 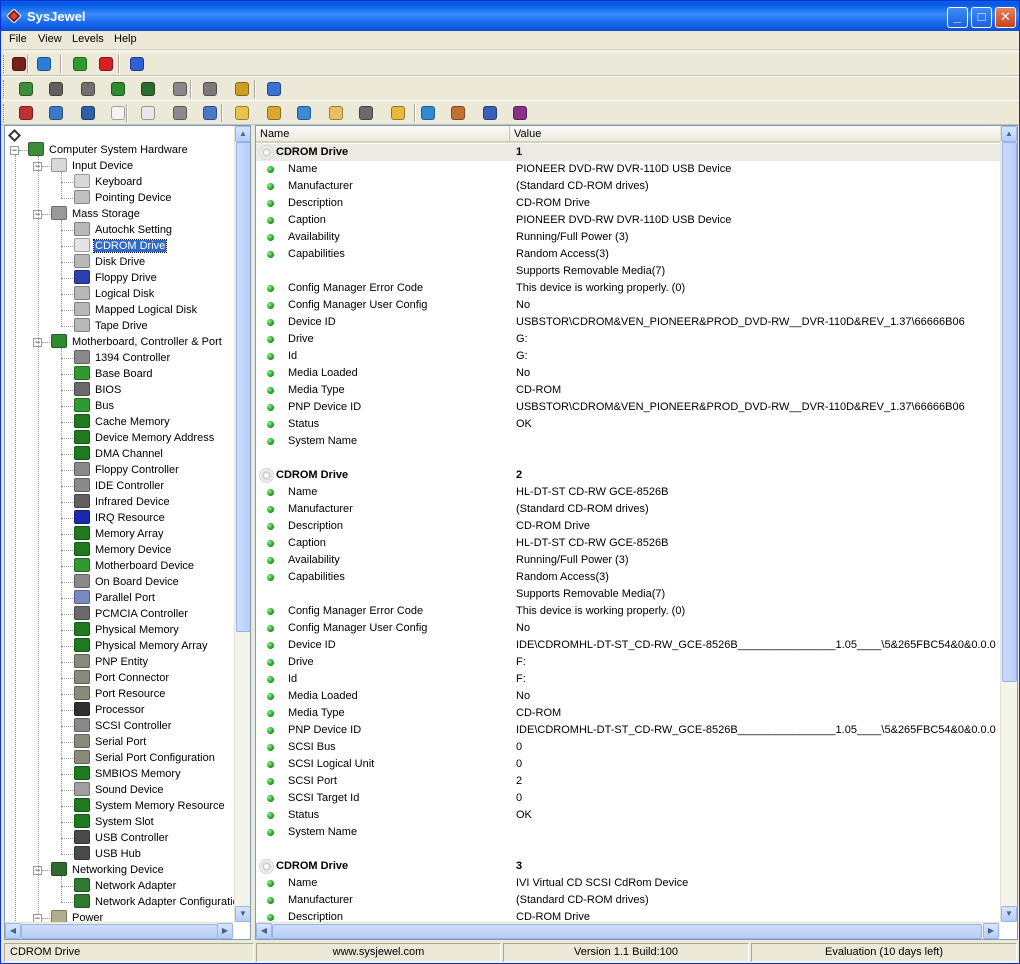 I want to click on tree-item: IDE Controller, so click(x=119, y=486).